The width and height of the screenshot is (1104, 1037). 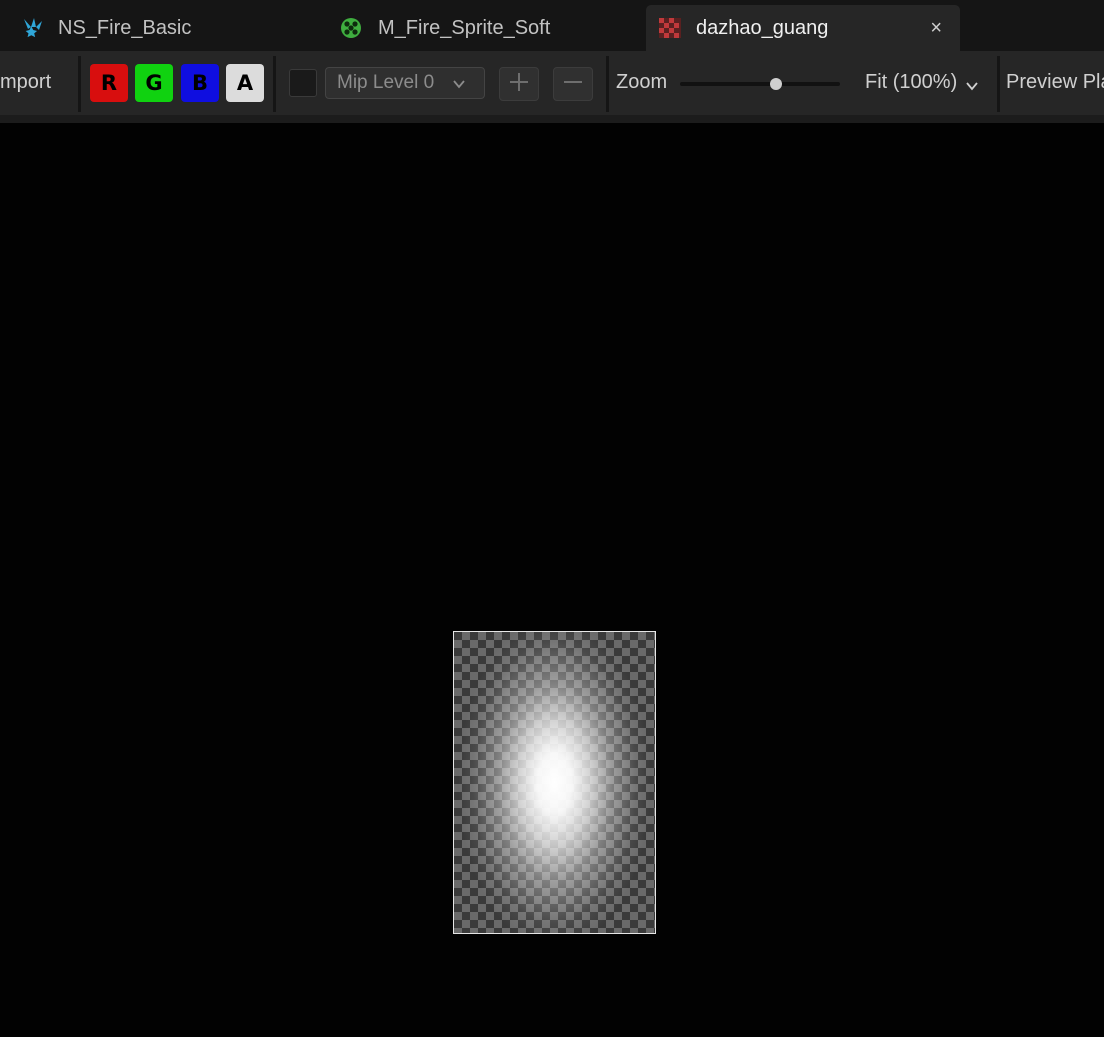 I want to click on plus-icon, so click(x=519, y=84).